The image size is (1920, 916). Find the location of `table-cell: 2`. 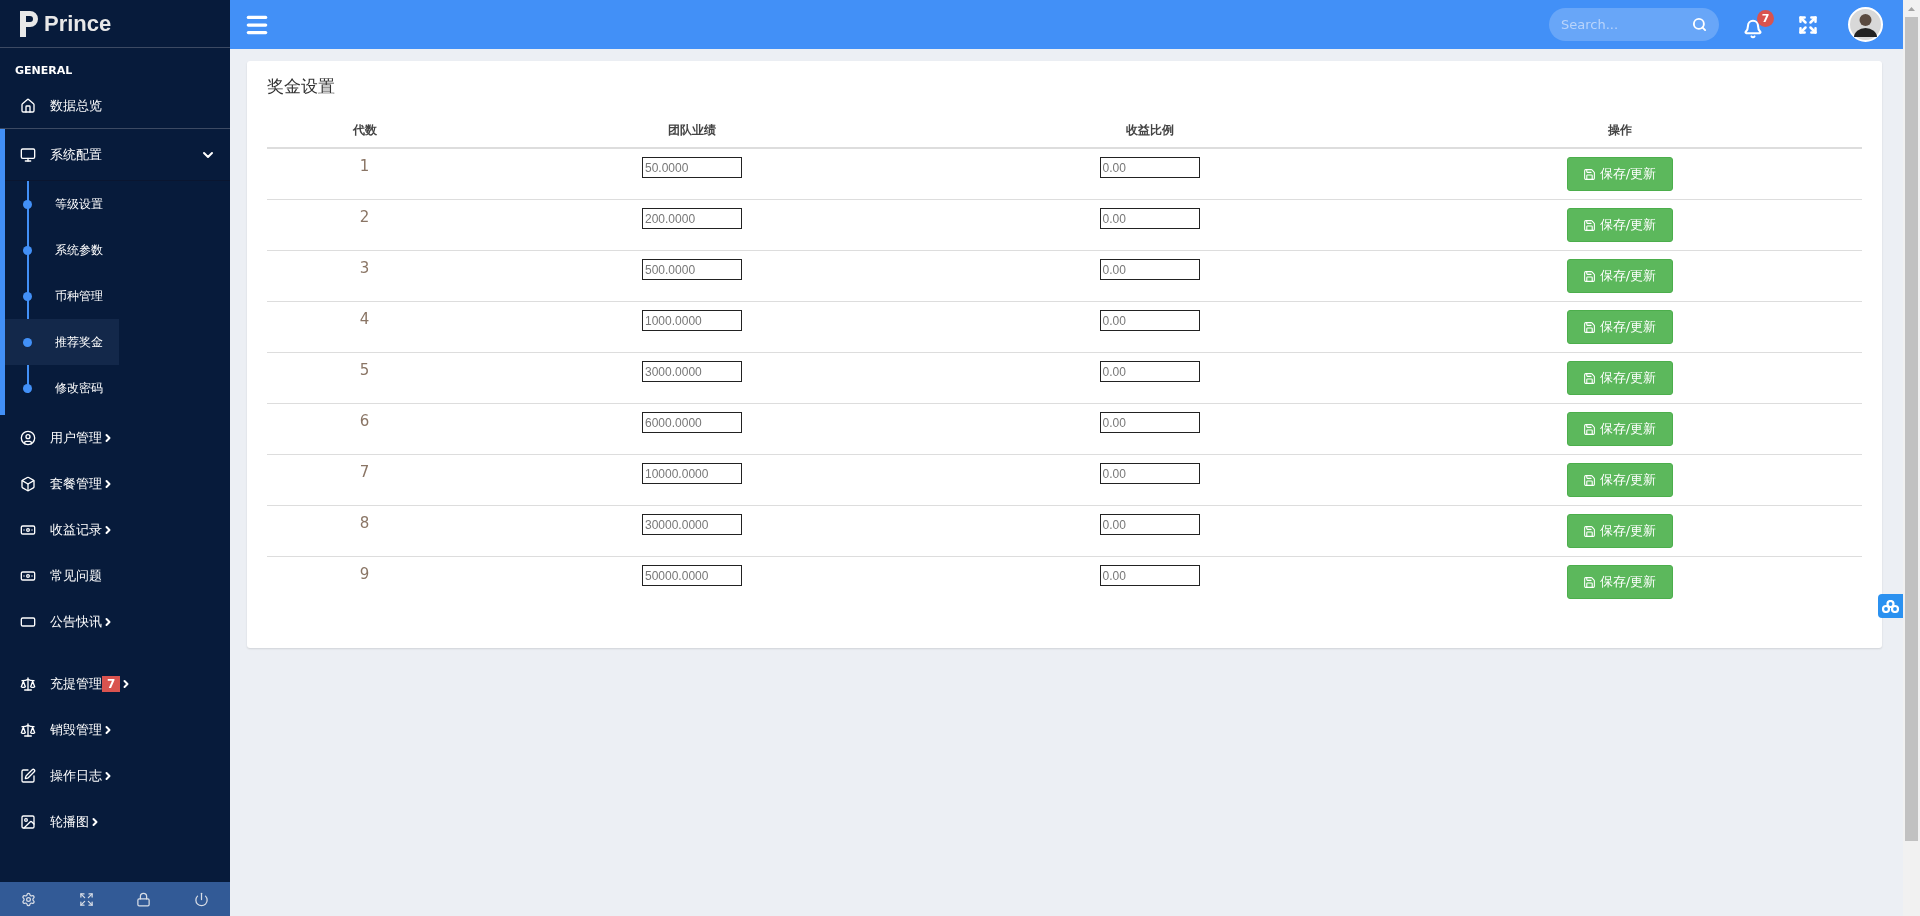

table-cell: 2 is located at coordinates (364, 217).